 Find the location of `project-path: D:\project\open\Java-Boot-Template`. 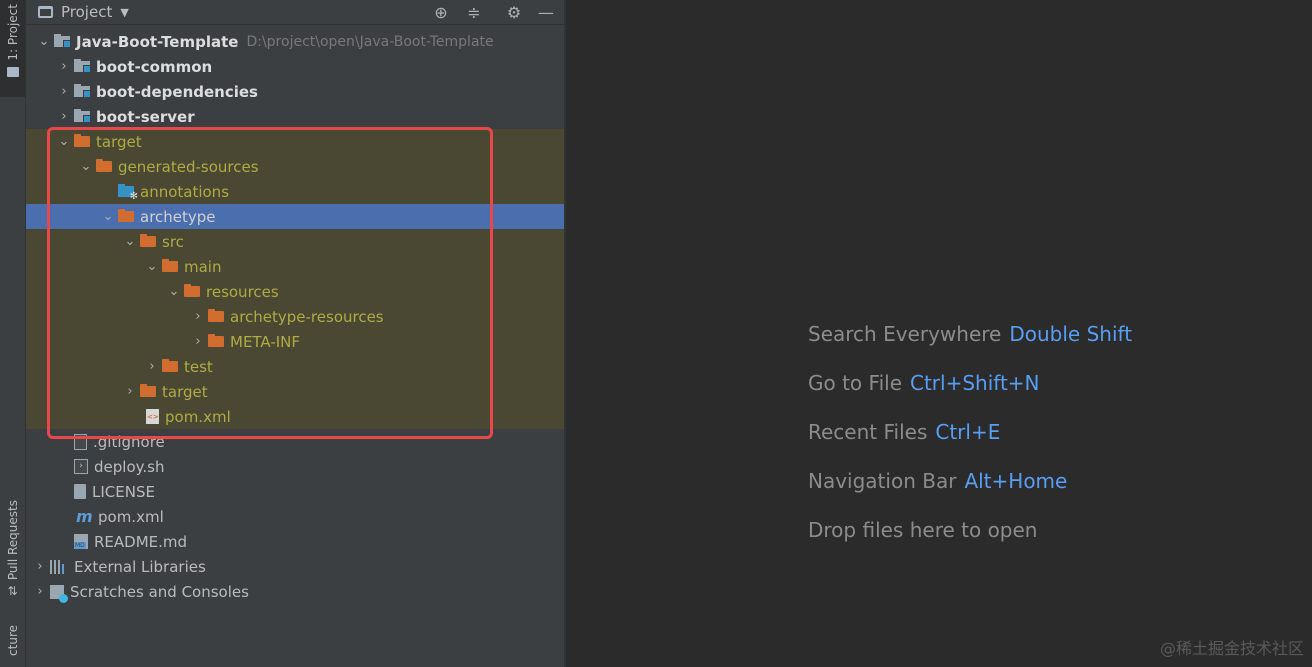

project-path: D:\project\open\Java-Boot-Template is located at coordinates (370, 41).